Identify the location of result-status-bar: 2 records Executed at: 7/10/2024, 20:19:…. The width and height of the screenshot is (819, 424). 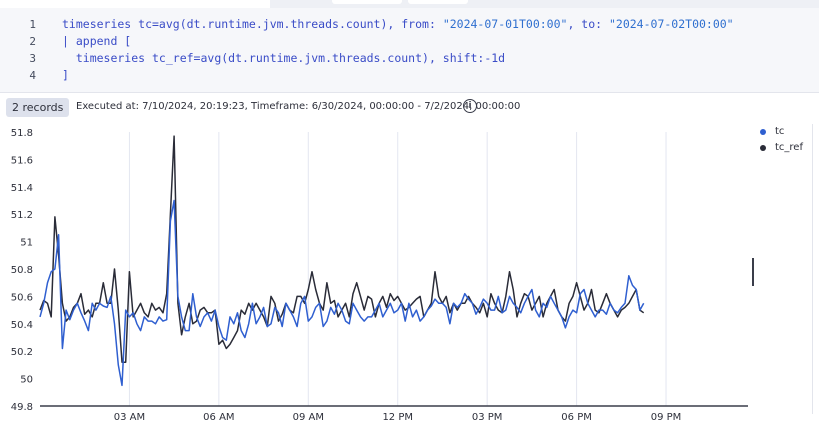
(409, 107).